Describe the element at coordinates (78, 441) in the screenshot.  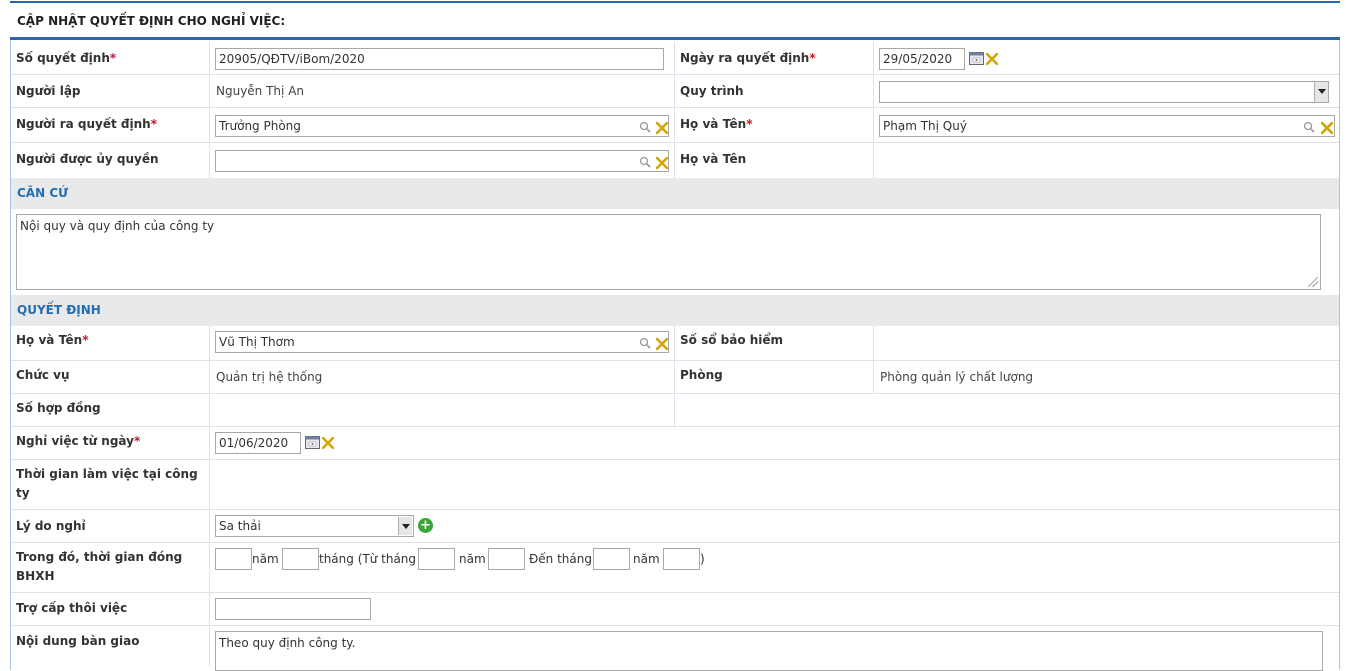
I see `nghi-viec-tu-ngay-label: Nghỉ việc từ ngày*` at that location.